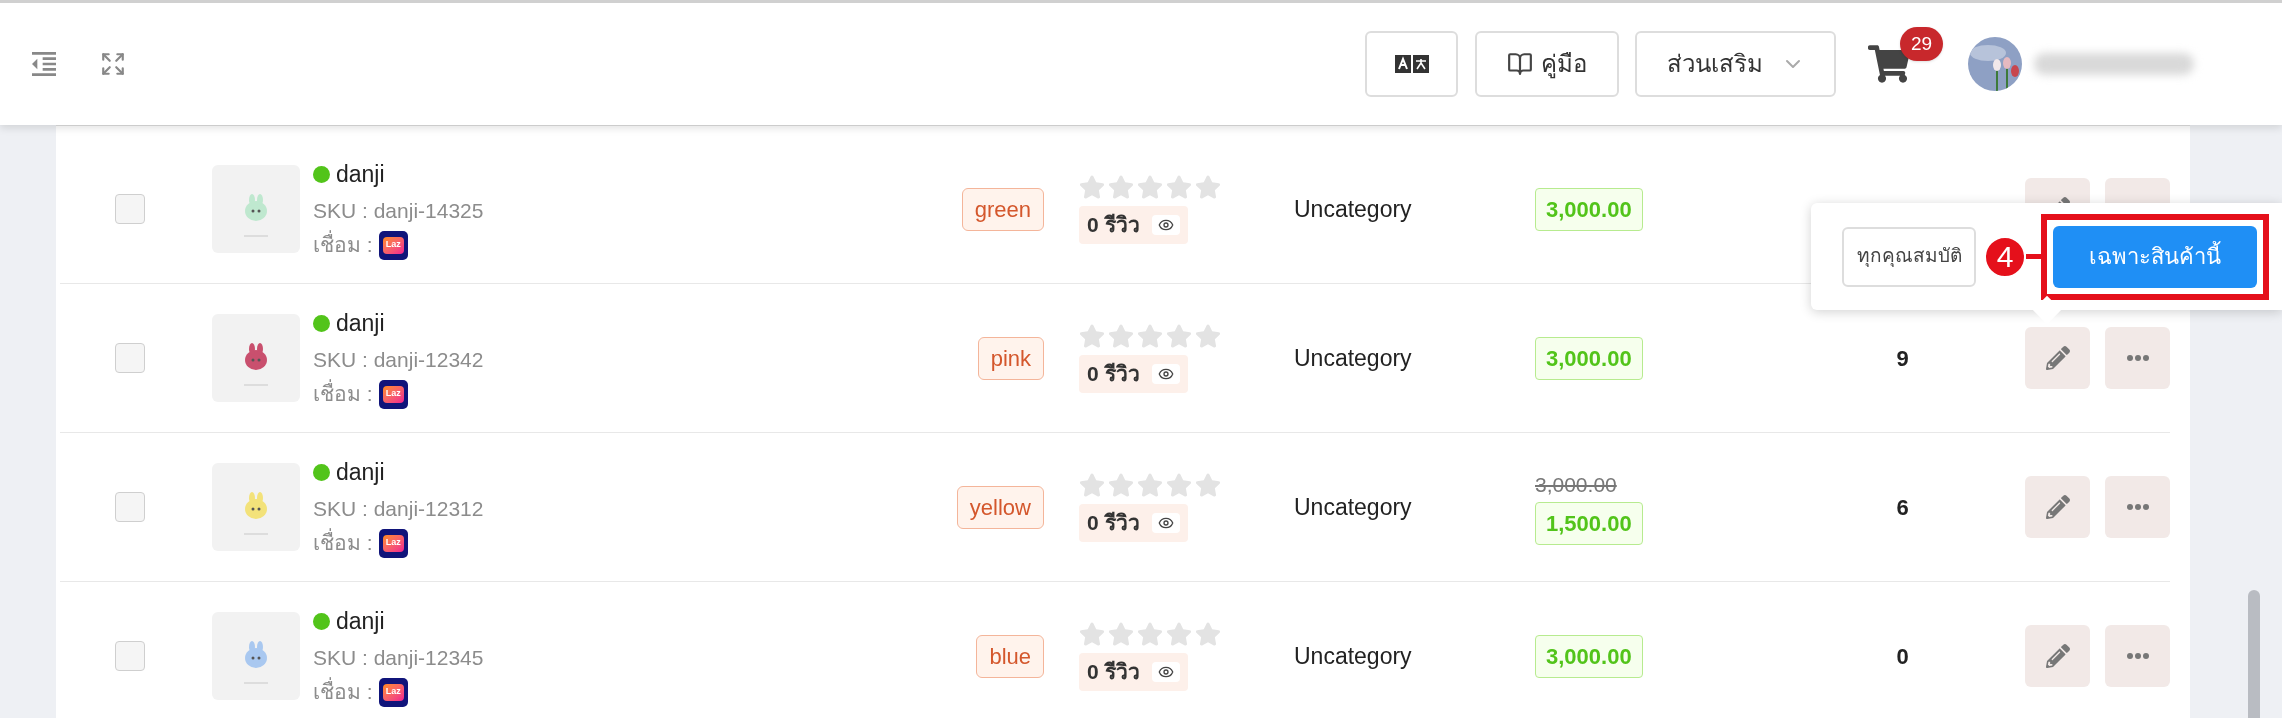 The image size is (2282, 718). I want to click on translate-button, so click(1411, 64).